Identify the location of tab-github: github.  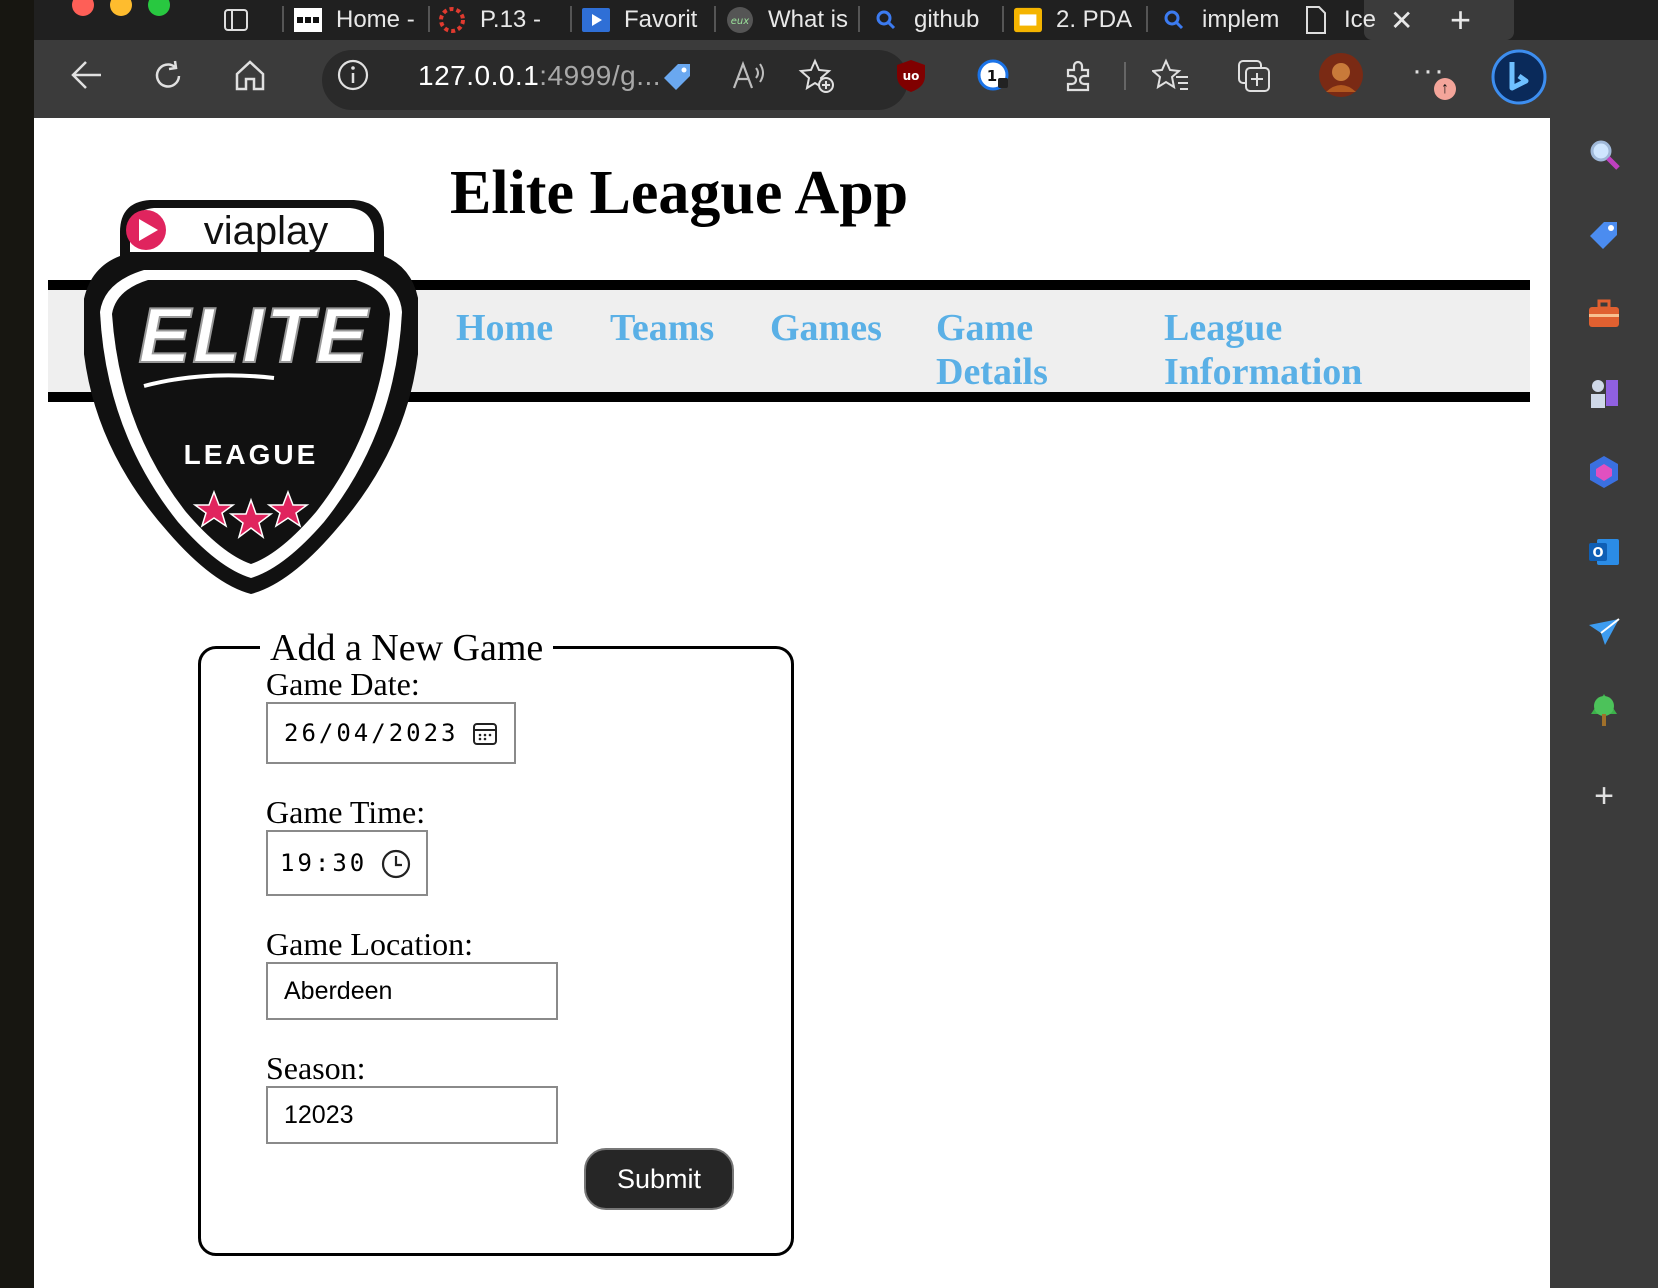
(937, 20).